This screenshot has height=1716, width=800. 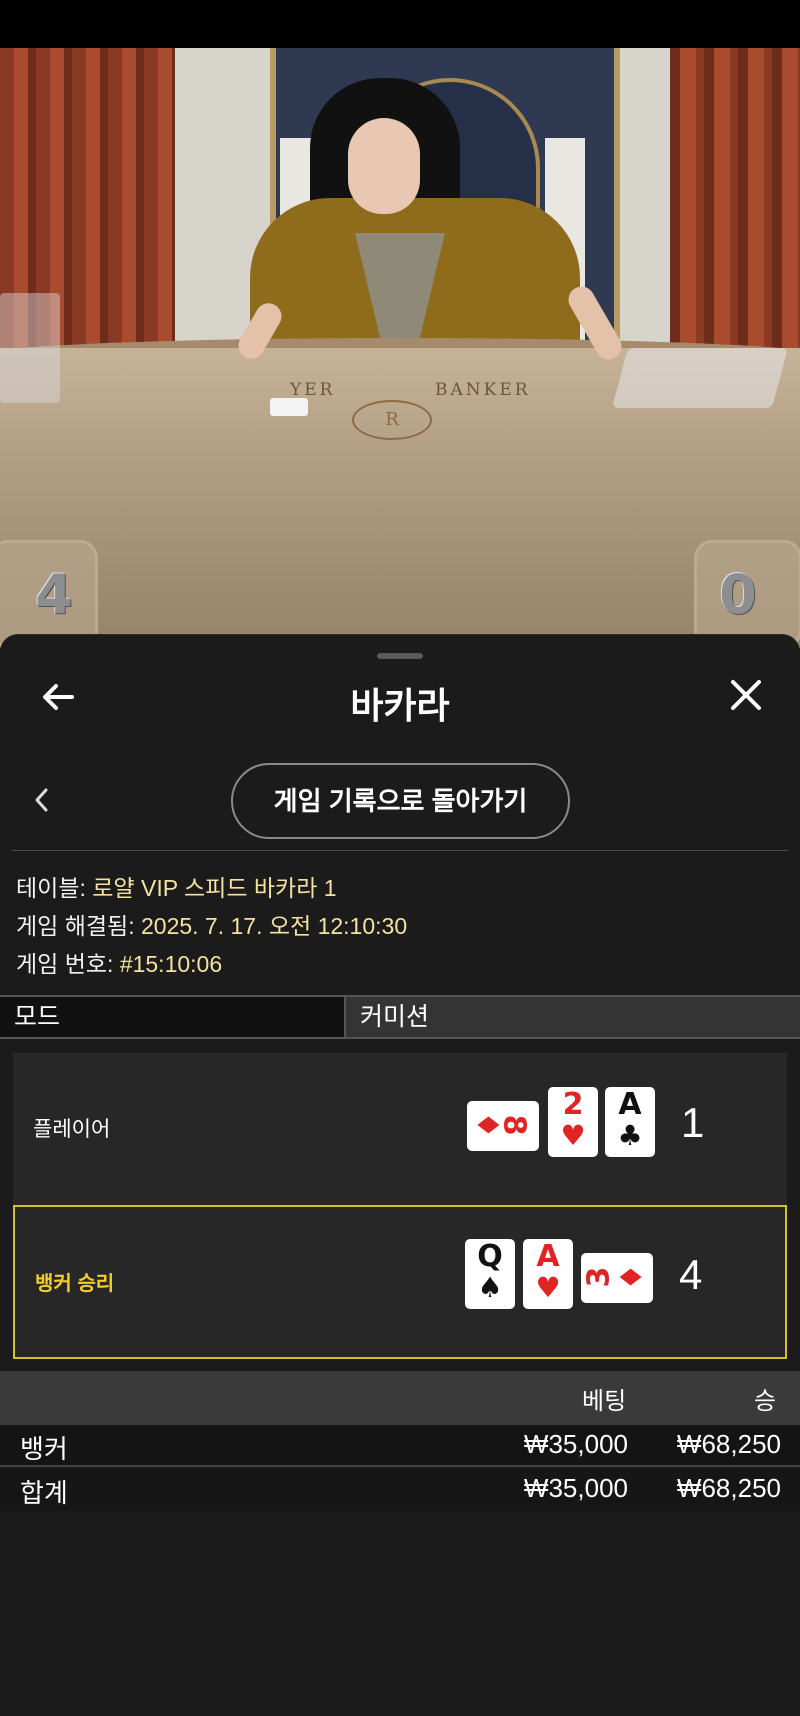 What do you see at coordinates (728, 1444) in the screenshot?
I see `win-amount: ₩68,250` at bounding box center [728, 1444].